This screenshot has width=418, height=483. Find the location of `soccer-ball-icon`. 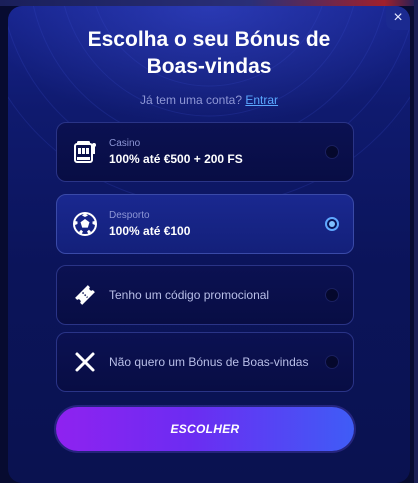

soccer-ball-icon is located at coordinates (85, 224).